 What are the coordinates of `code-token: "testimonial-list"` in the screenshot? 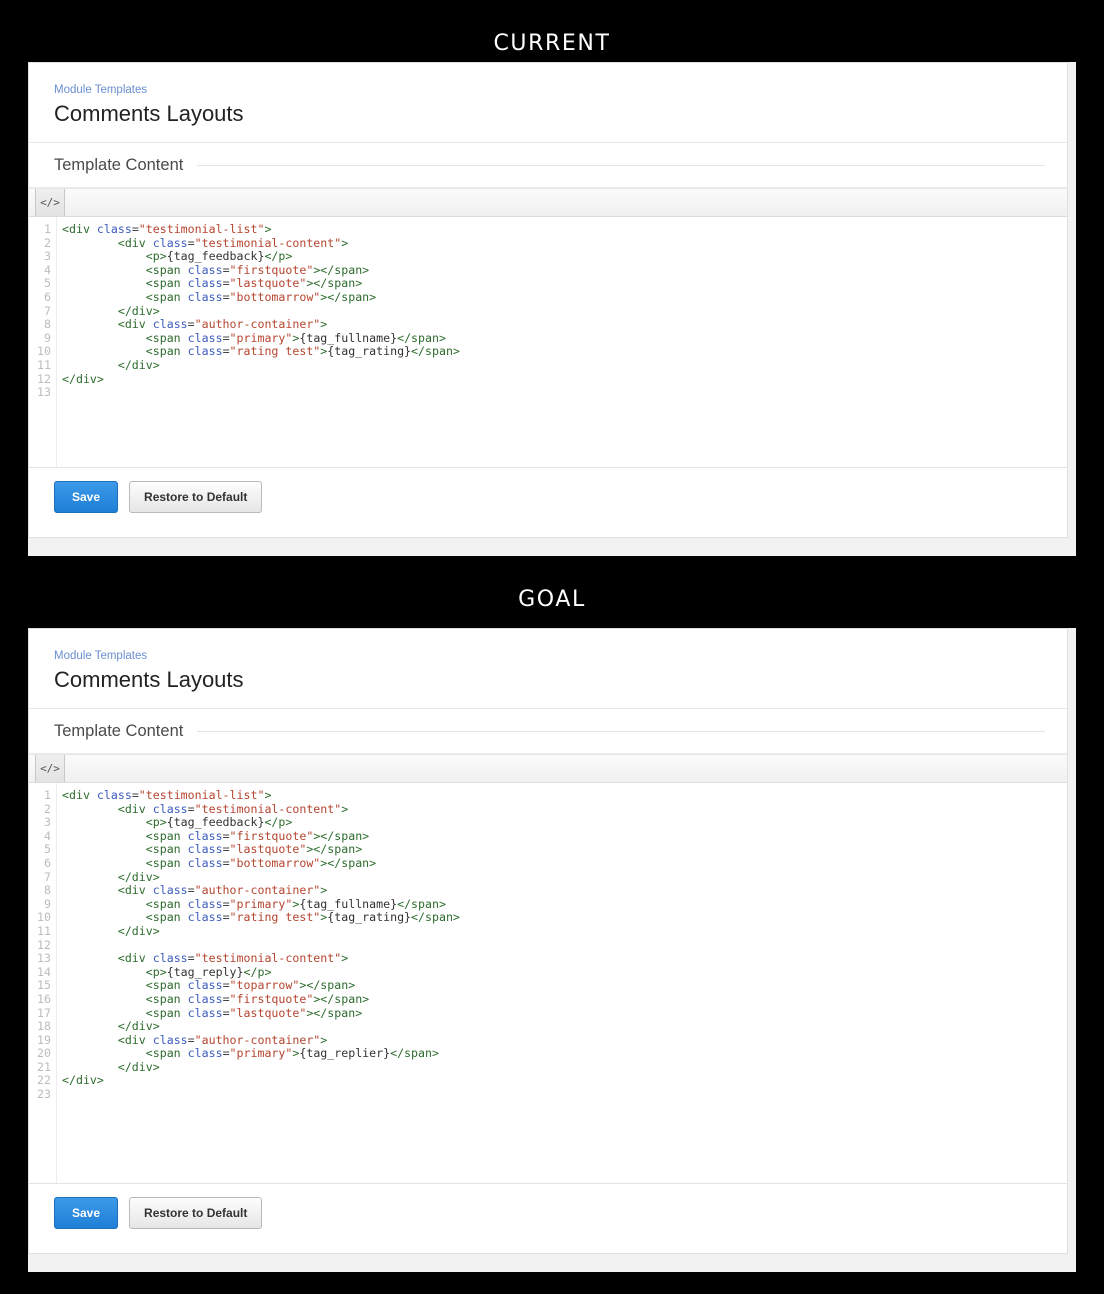 It's located at (201, 229).